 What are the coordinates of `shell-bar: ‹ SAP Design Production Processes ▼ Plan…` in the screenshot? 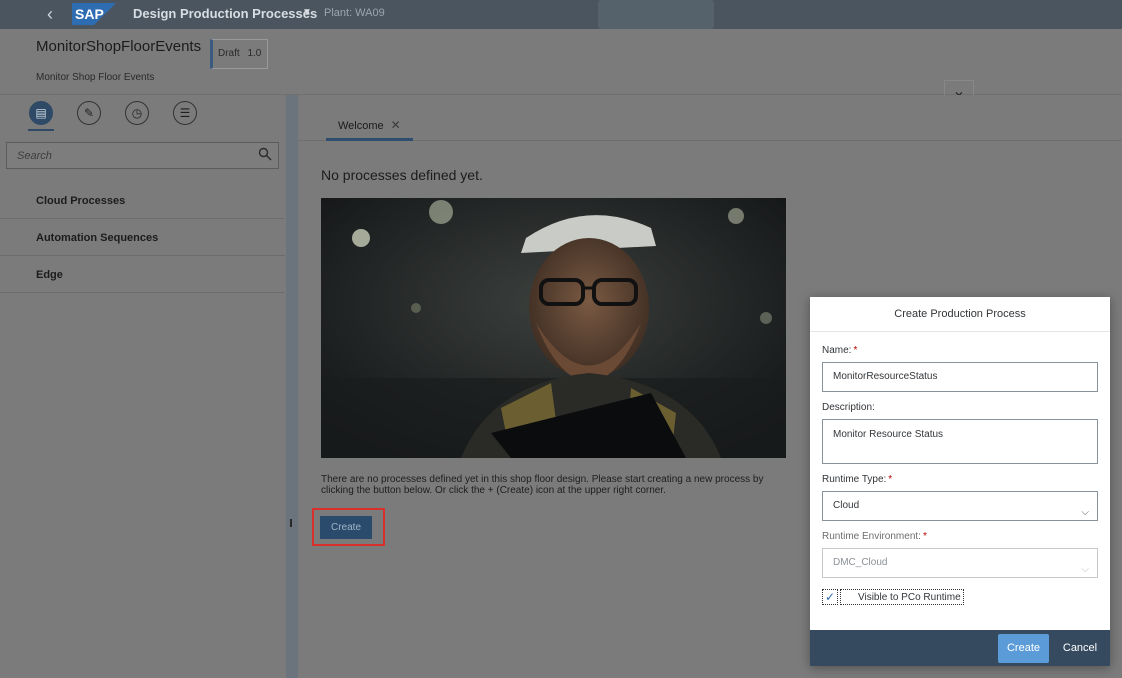 It's located at (561, 14).